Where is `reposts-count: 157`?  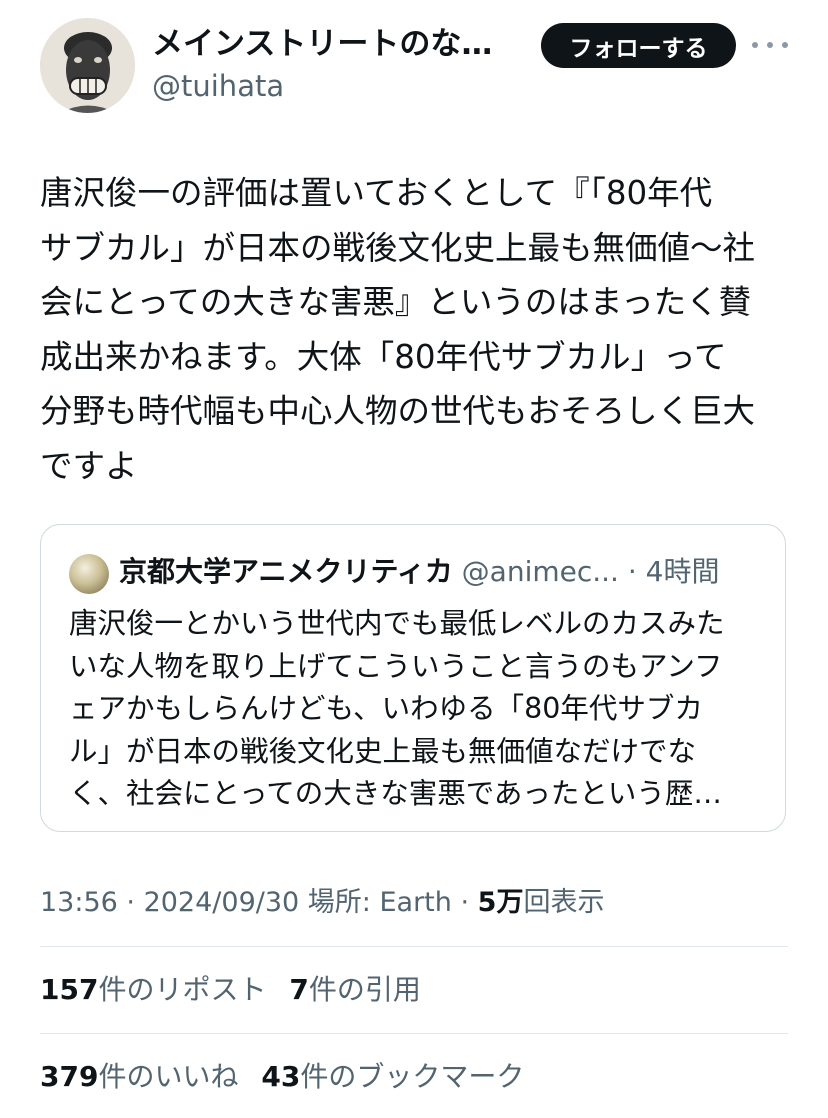
reposts-count: 157 is located at coordinates (69, 989).